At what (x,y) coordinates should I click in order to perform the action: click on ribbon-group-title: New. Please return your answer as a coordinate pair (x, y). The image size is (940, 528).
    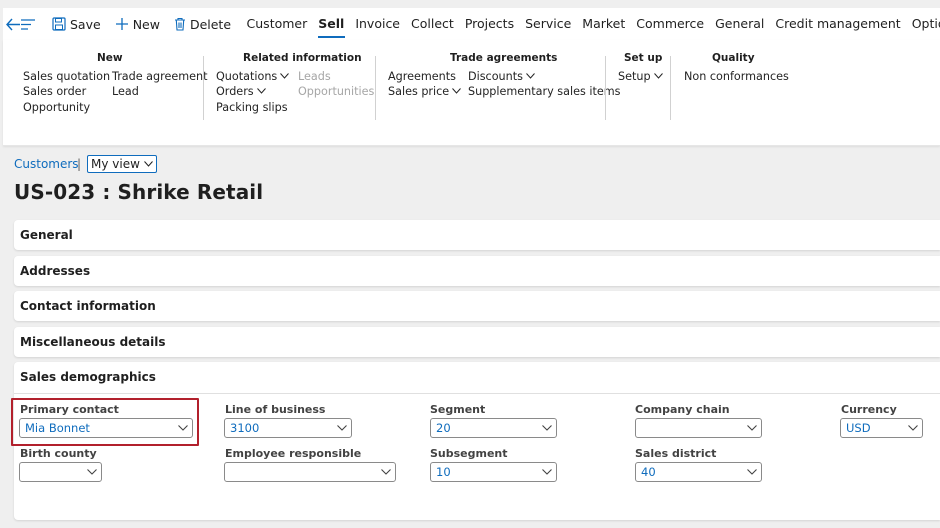
    Looking at the image, I should click on (110, 58).